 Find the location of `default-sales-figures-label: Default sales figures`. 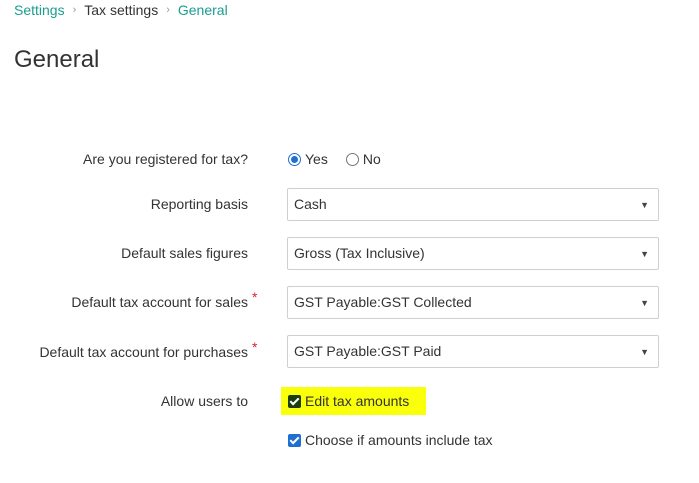

default-sales-figures-label: Default sales figures is located at coordinates (184, 253).